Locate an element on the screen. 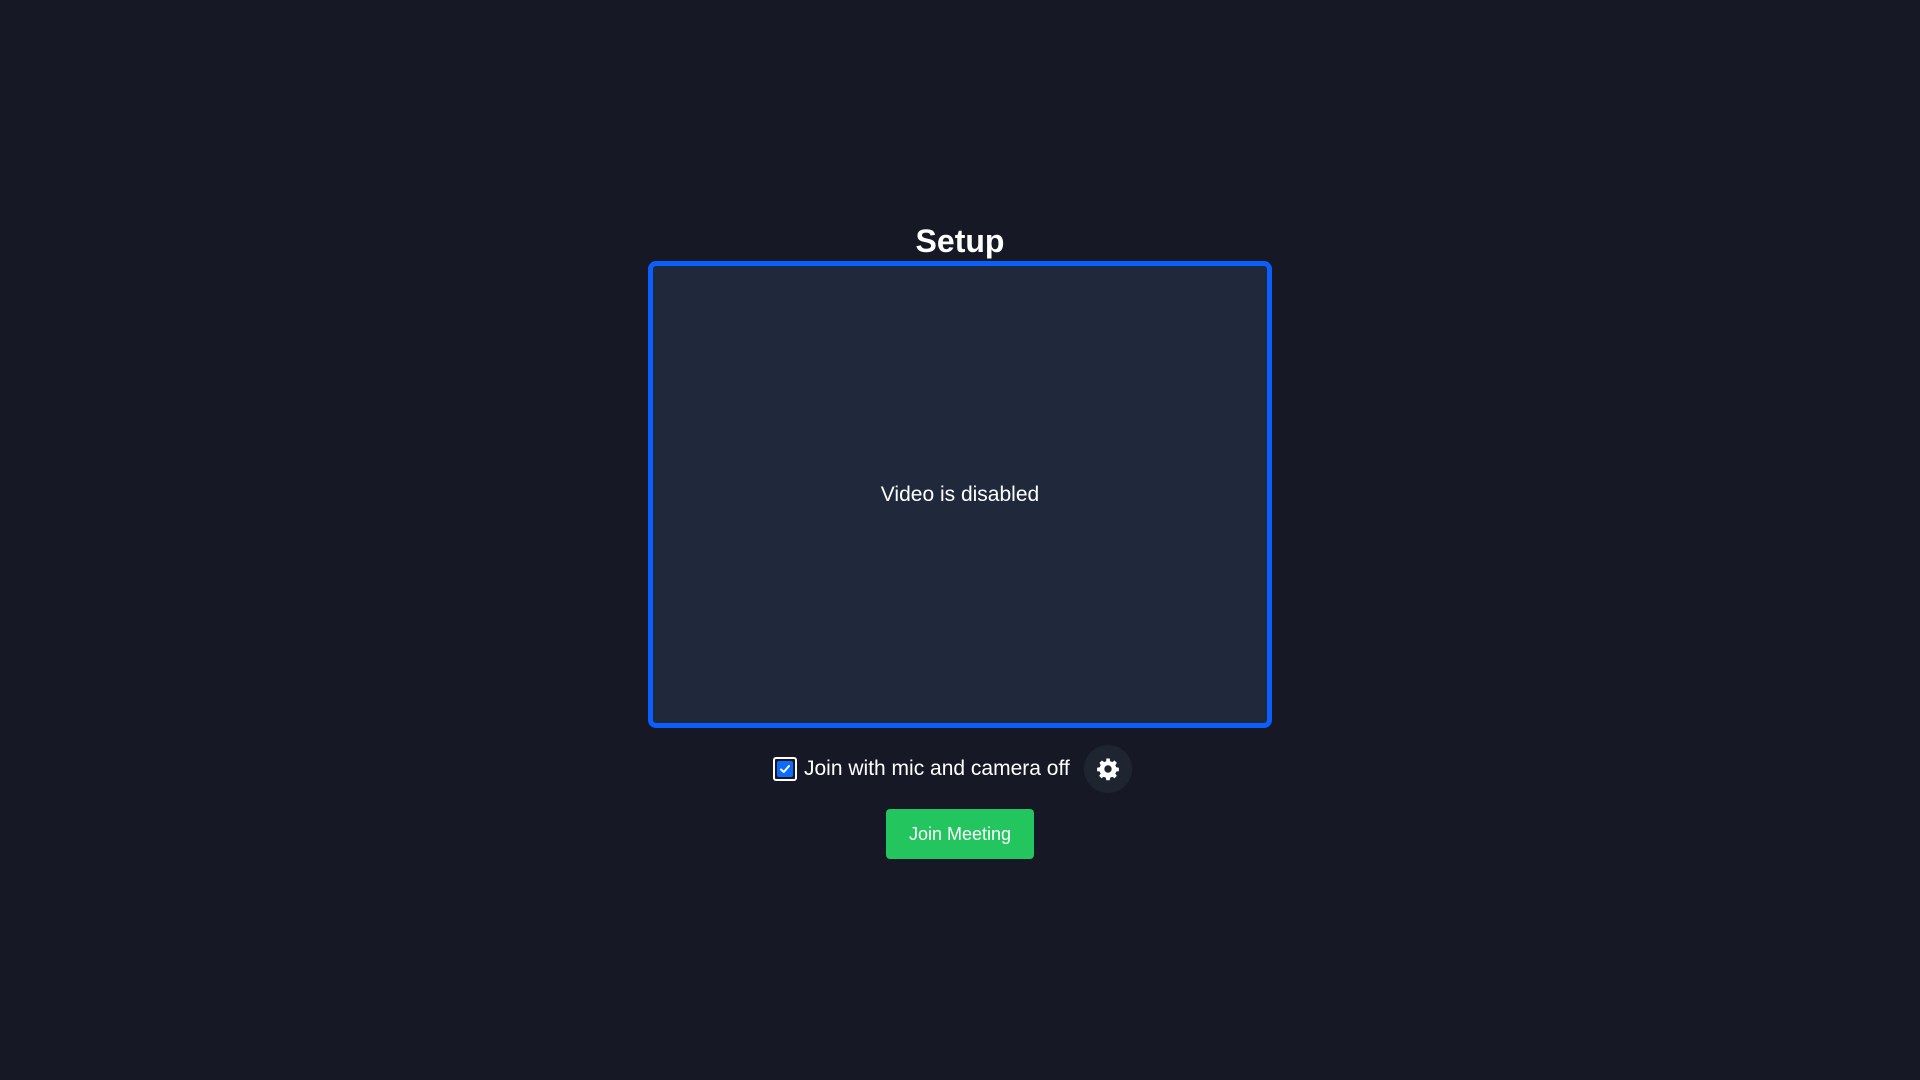 This screenshot has width=1920, height=1080. settings-button is located at coordinates (1107, 769).